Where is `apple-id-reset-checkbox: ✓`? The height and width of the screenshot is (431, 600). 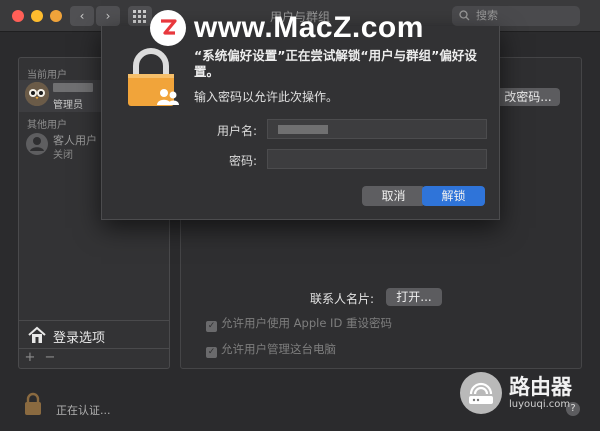 apple-id-reset-checkbox: ✓ is located at coordinates (211, 326).